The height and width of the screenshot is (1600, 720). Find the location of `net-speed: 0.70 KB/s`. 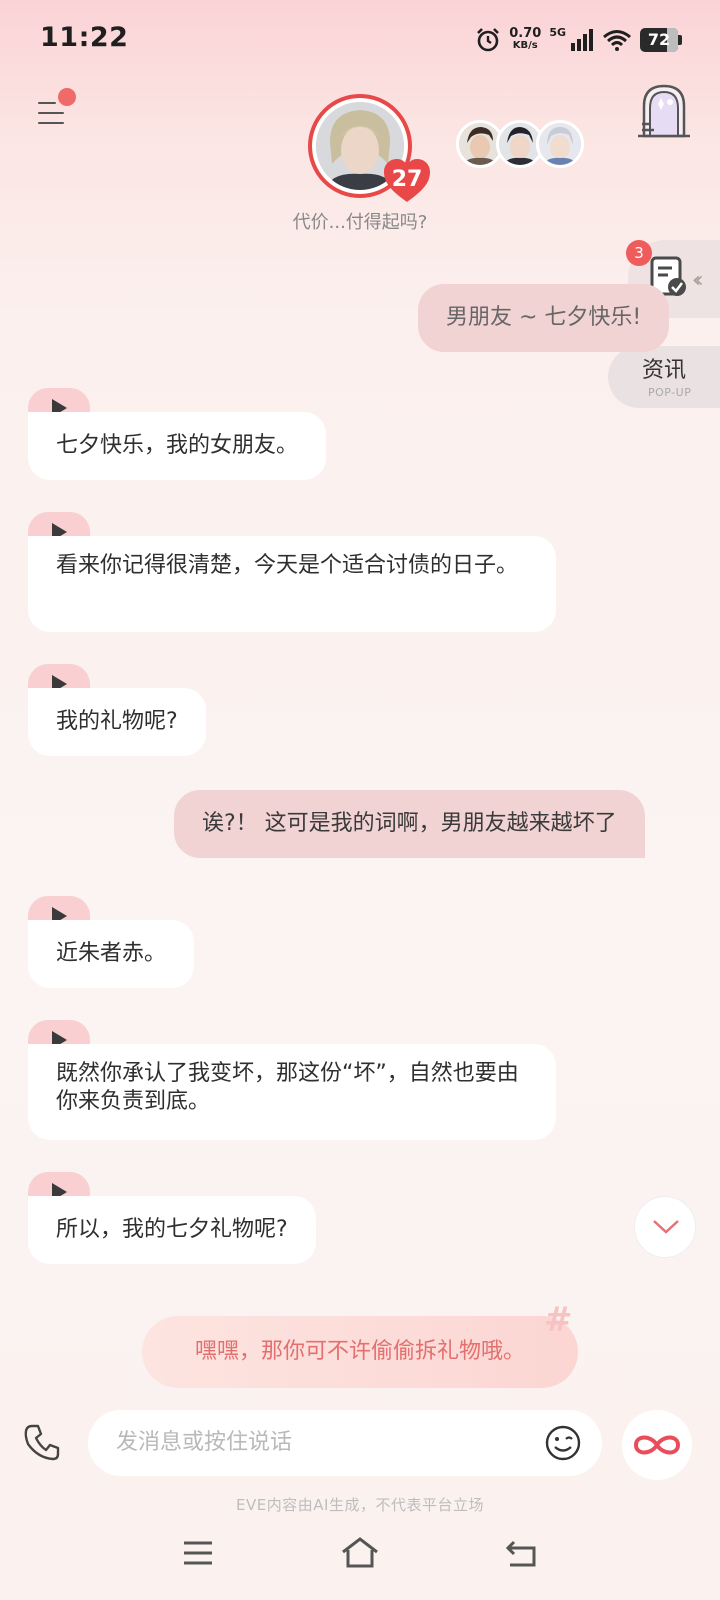

net-speed: 0.70 KB/s is located at coordinates (525, 39).